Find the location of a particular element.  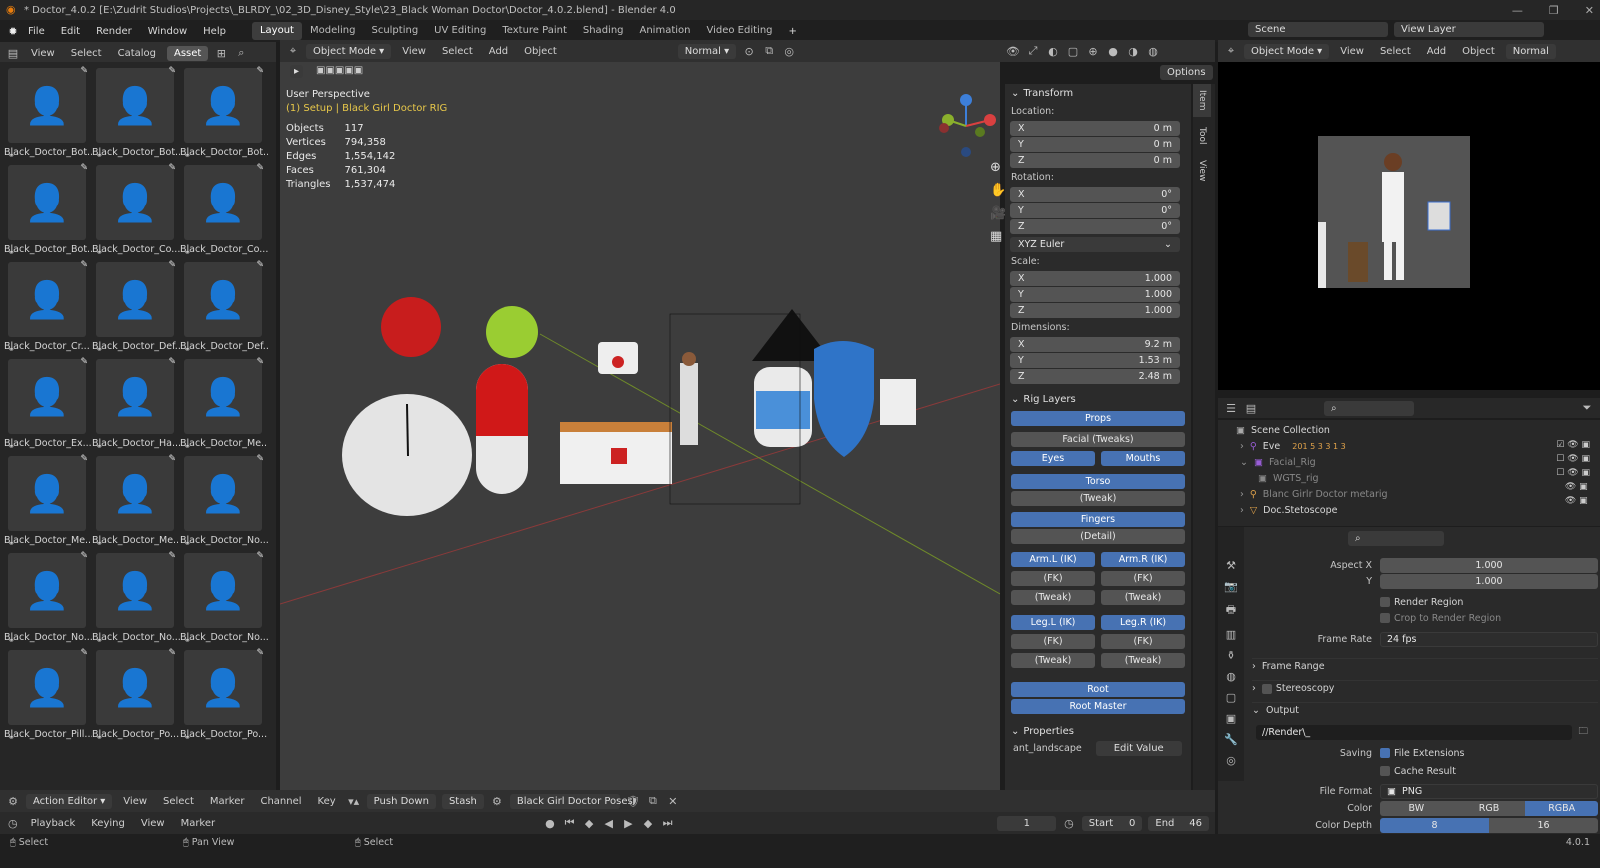

display-mode-icon: ▤ is located at coordinates (1251, 408).